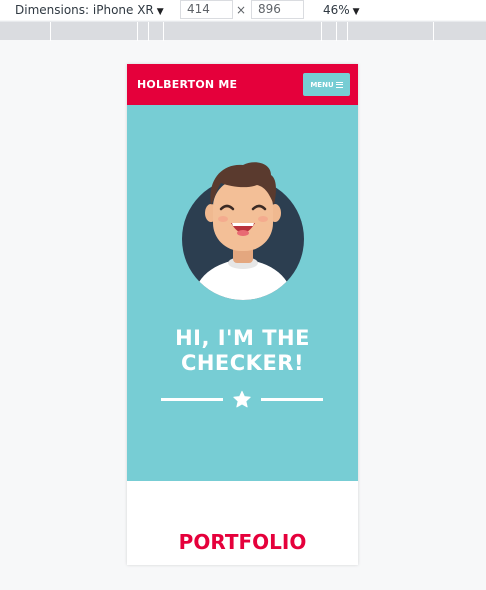 This screenshot has height=590, width=486. I want to click on width-input: 414, so click(206, 9).